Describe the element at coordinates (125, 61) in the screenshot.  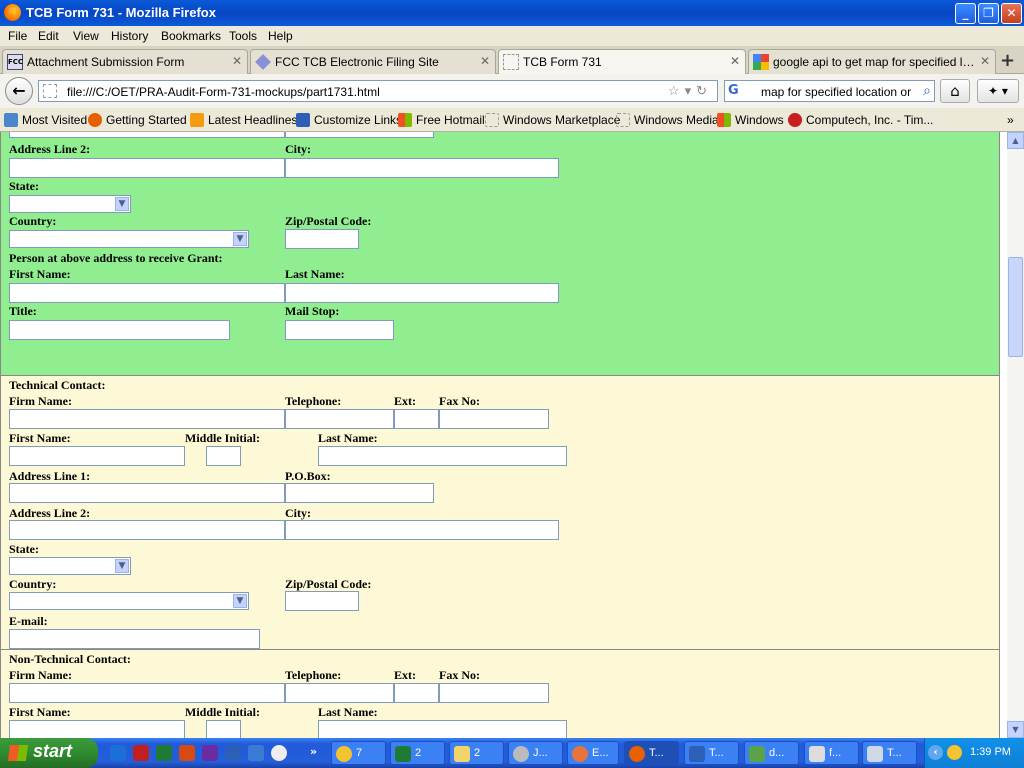
I see `tab-attachment-submission: FCC Attachment Submission Form ✕` at that location.